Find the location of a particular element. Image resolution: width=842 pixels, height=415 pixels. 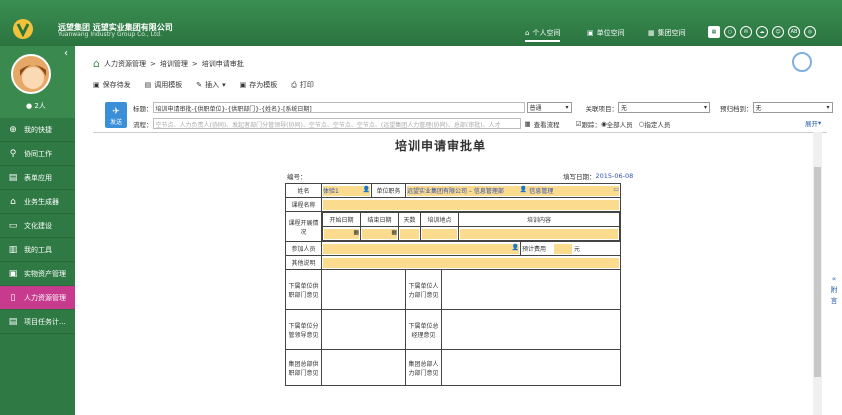

end-date-field: ▦ is located at coordinates (379, 233).